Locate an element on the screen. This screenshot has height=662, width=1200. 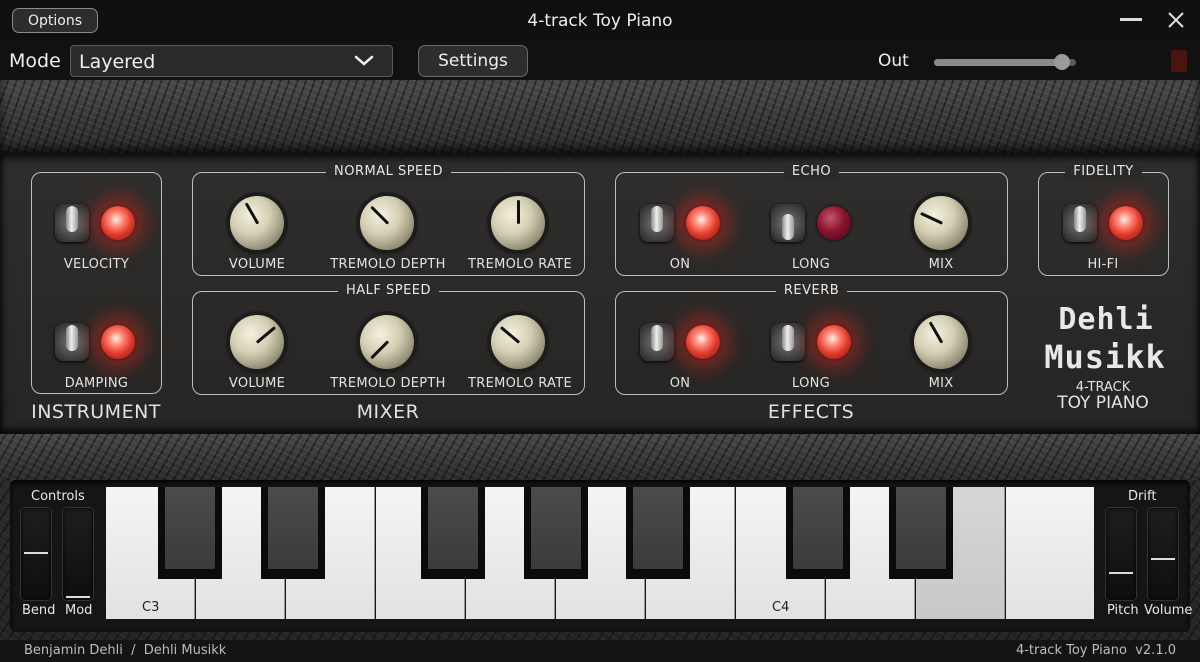
controls-title: Controls is located at coordinates (58, 496).